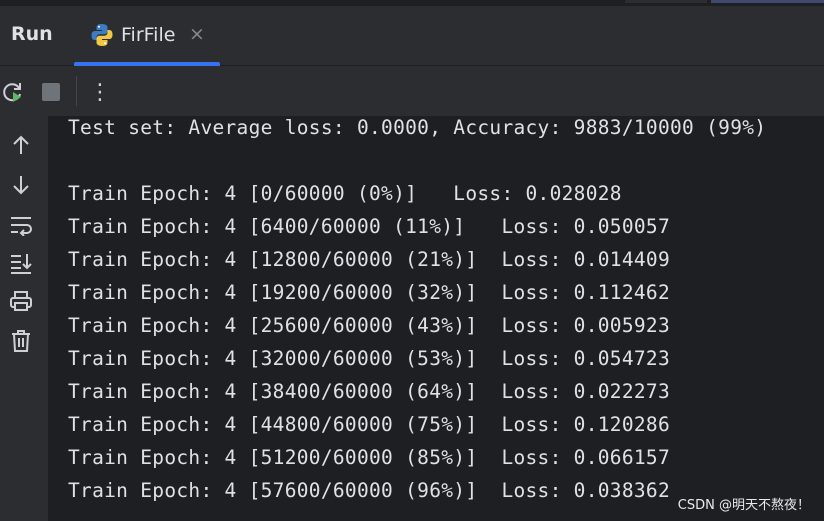  What do you see at coordinates (21, 185) in the screenshot?
I see `down-arrow-icon` at bounding box center [21, 185].